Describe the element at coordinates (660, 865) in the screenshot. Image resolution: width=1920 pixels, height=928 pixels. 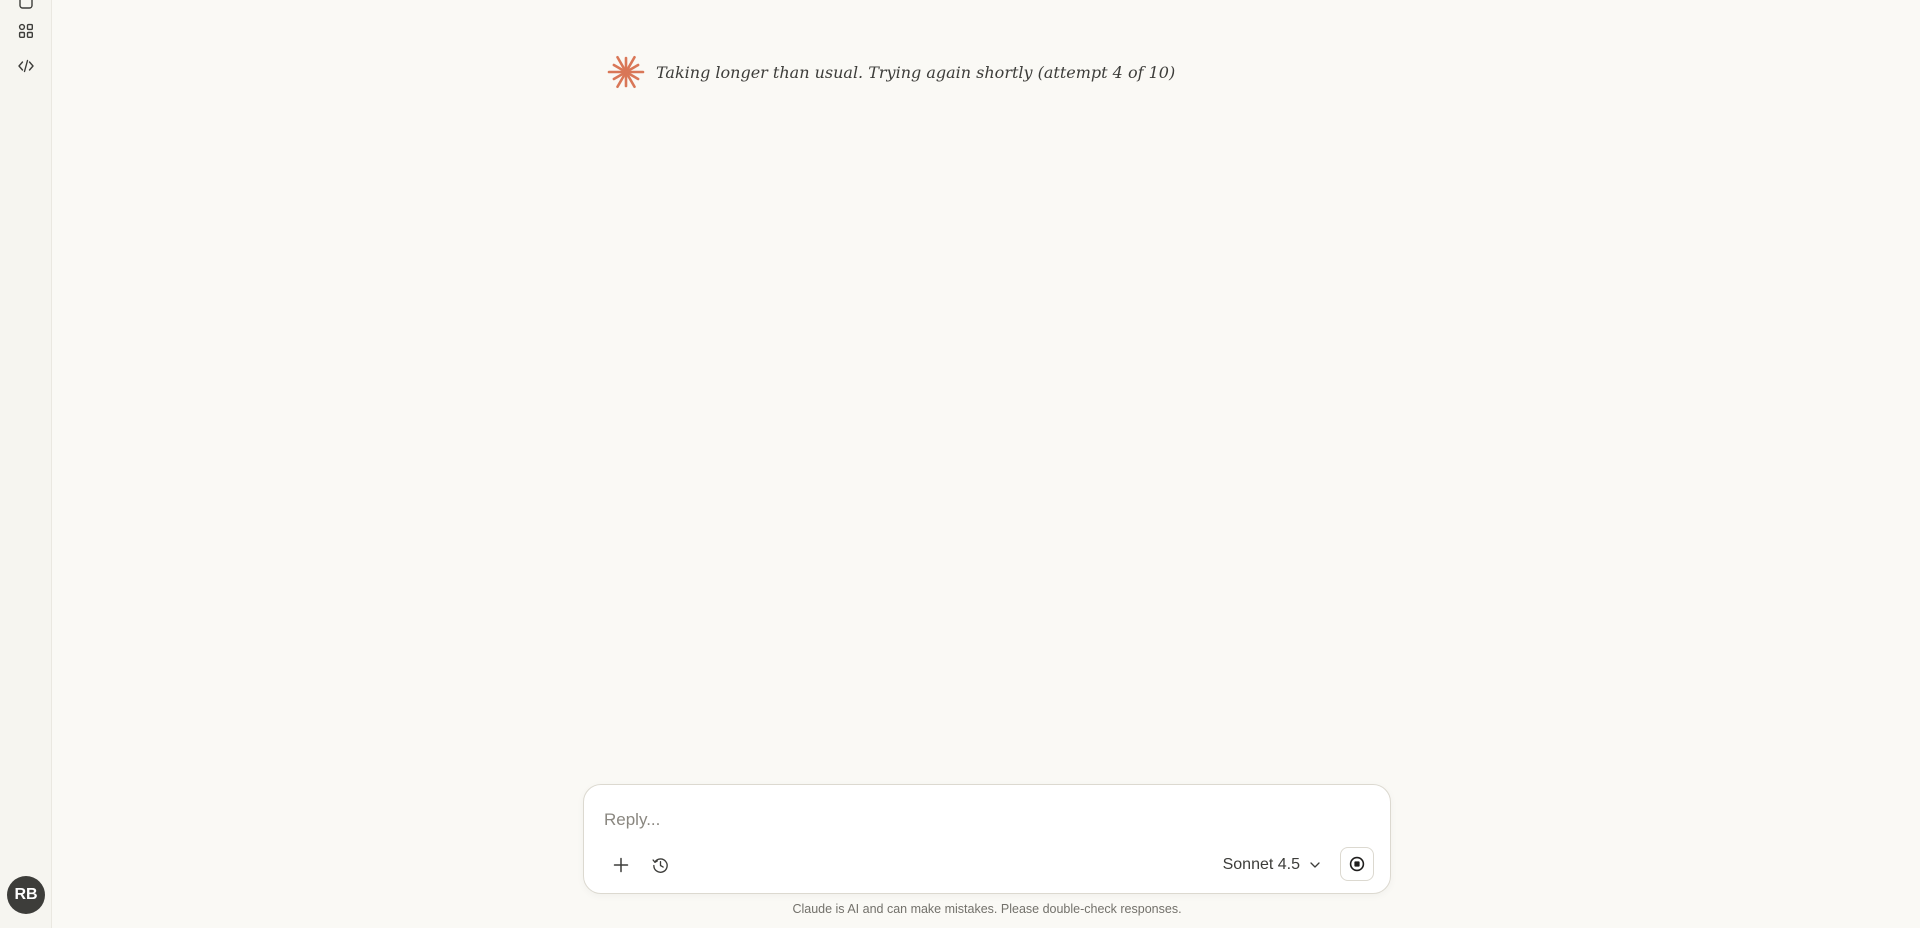
I see `clock-icon` at that location.